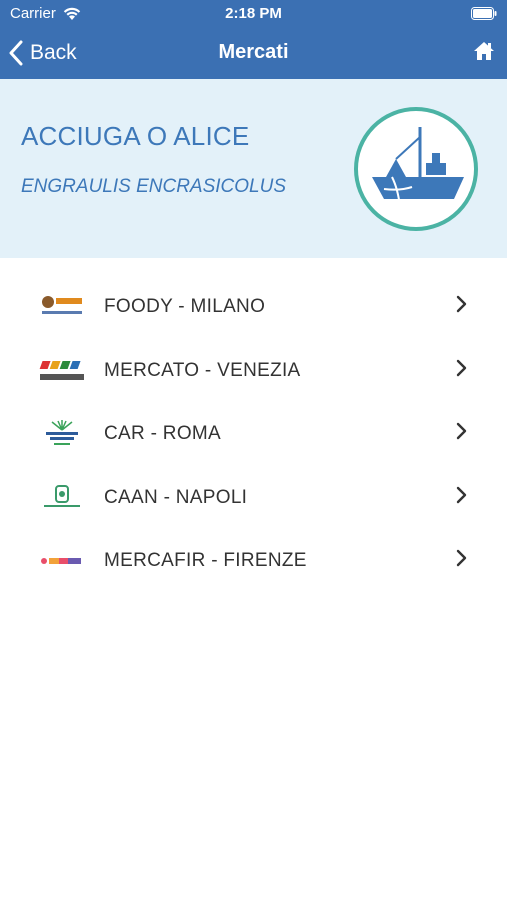 The height and width of the screenshot is (900, 507). What do you see at coordinates (205, 560) in the screenshot?
I see `market-label: MERCAFIR - FIRENZE` at bounding box center [205, 560].